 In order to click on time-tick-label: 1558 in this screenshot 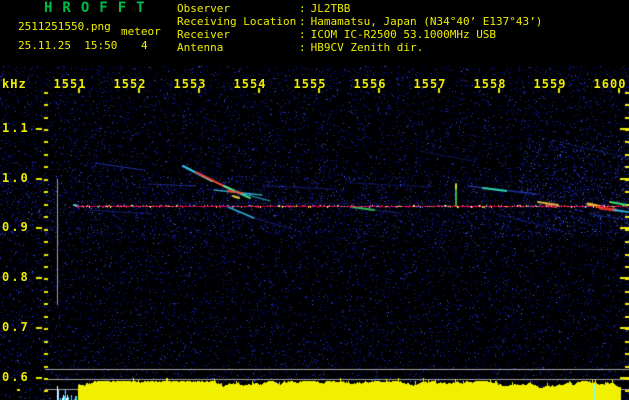, I will do `click(490, 84)`.